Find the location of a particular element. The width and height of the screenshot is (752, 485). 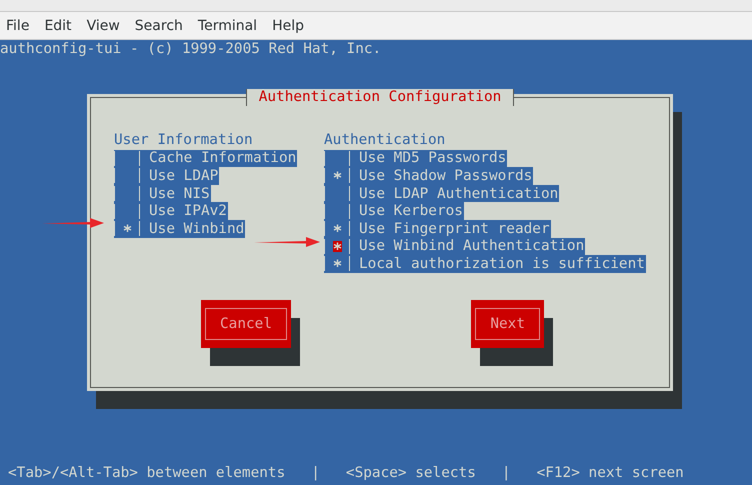

checkbox-option: Use LDAP Authentication is located at coordinates (442, 193).